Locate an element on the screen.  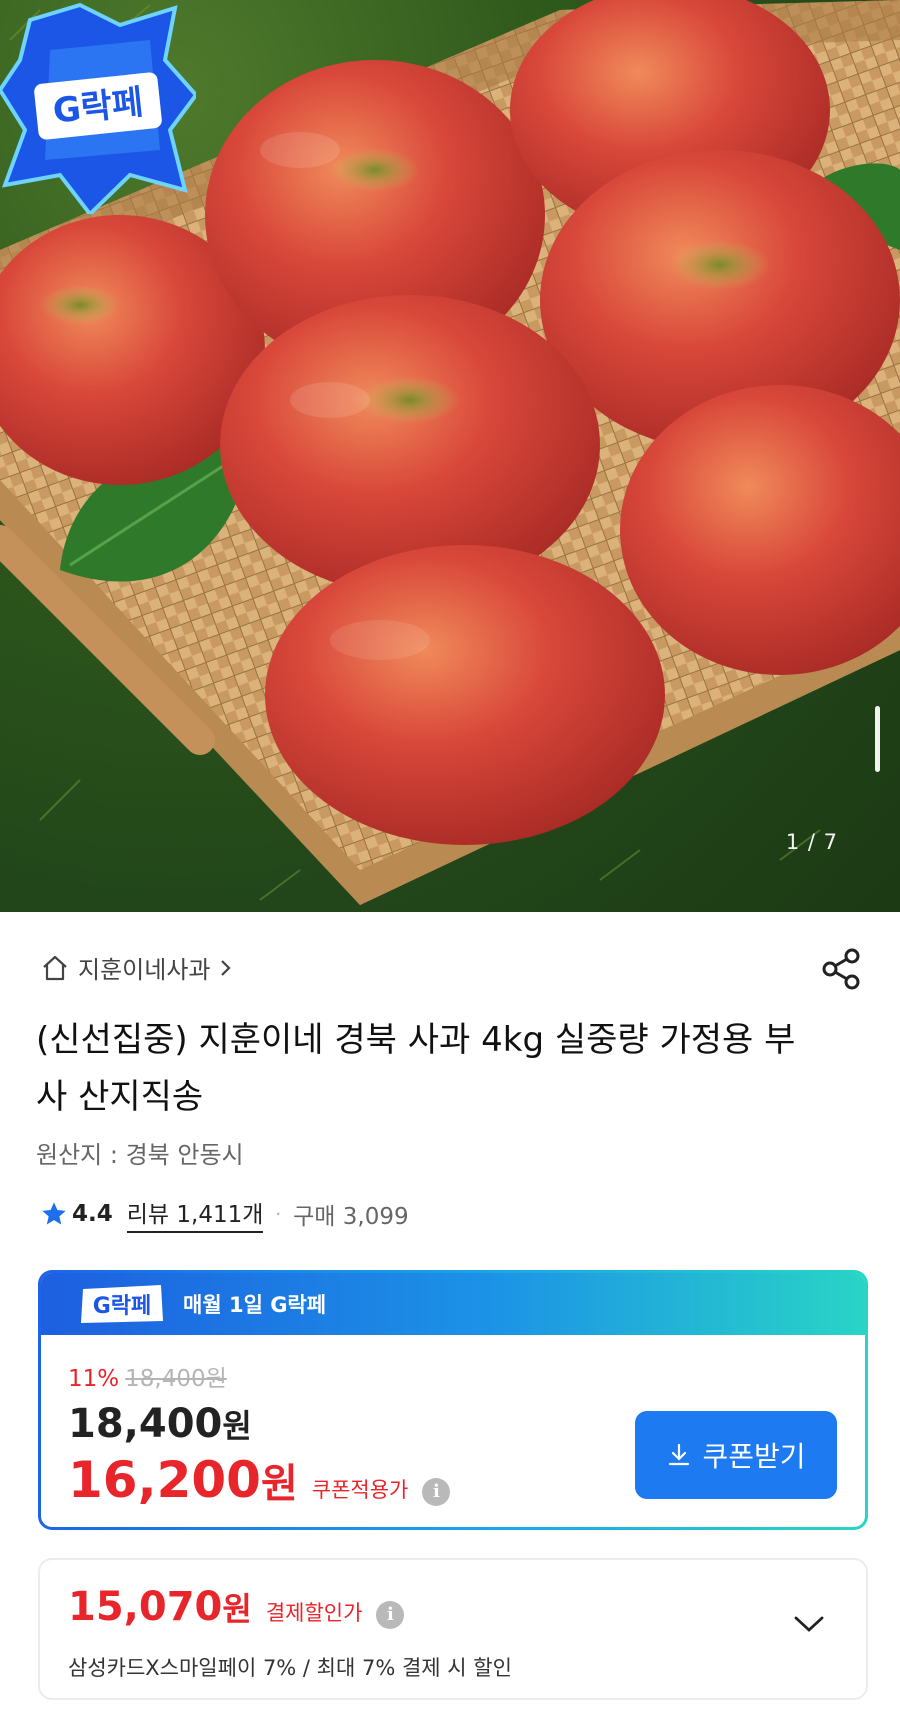
sale-price-unit: 원 is located at coordinates (237, 1426).